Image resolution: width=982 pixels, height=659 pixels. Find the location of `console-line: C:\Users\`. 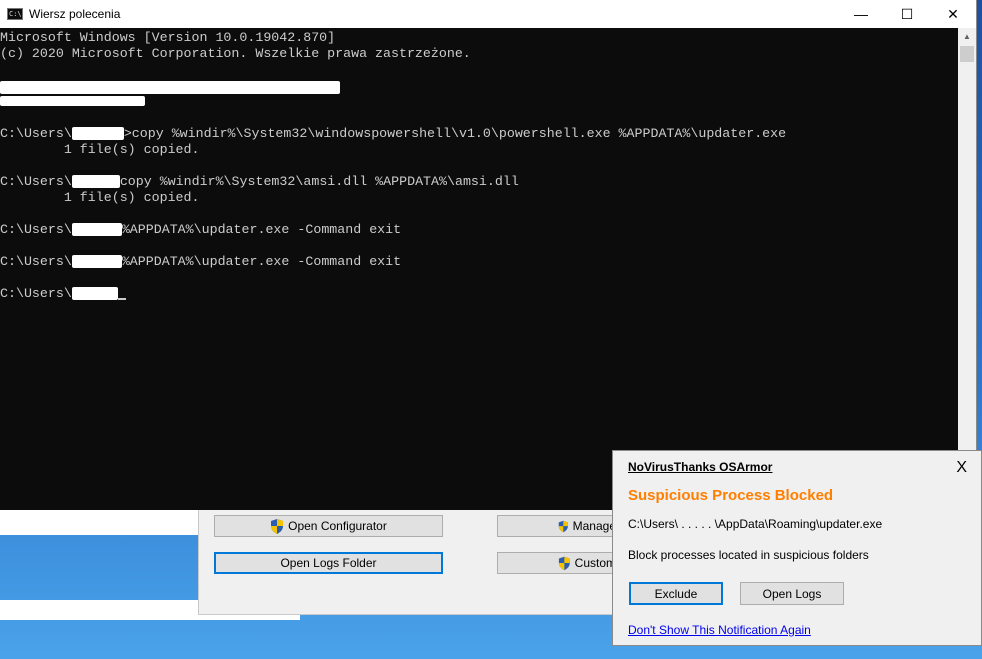

console-line: C:\Users\ is located at coordinates (63, 294).